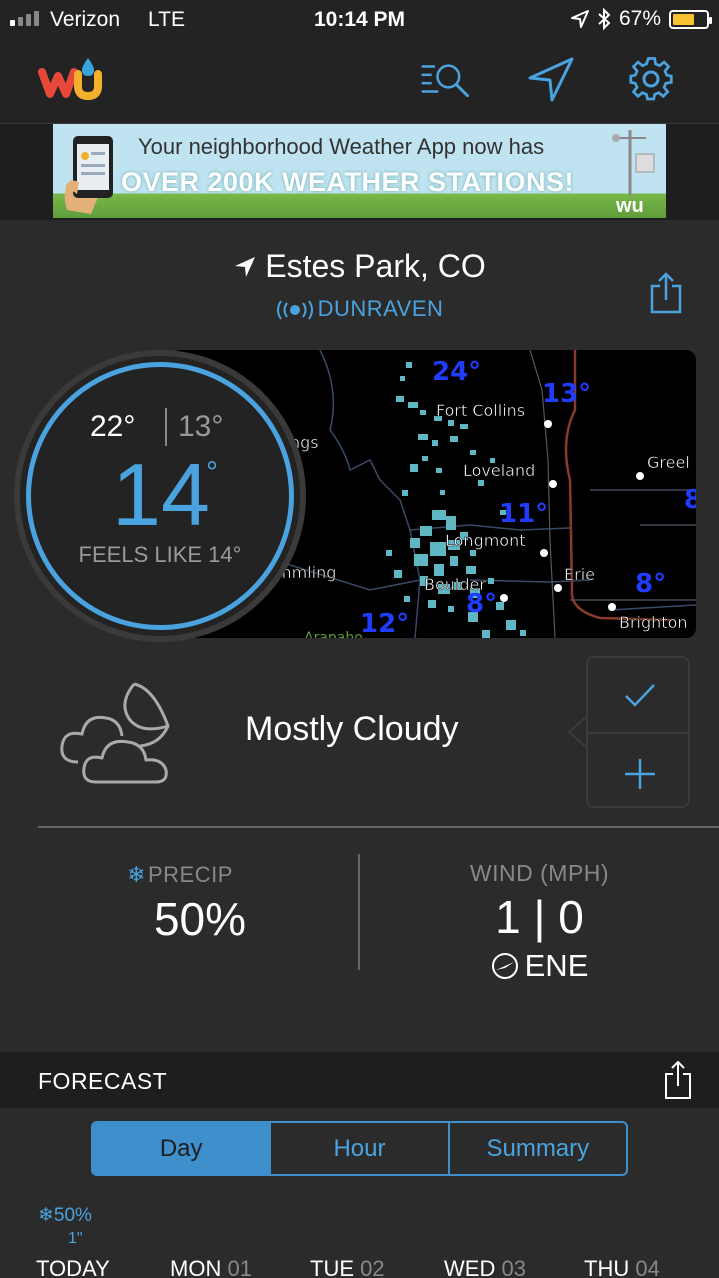 This screenshot has height=1278, width=719. What do you see at coordinates (115, 733) in the screenshot?
I see `partly-cloudy-night-icon` at bounding box center [115, 733].